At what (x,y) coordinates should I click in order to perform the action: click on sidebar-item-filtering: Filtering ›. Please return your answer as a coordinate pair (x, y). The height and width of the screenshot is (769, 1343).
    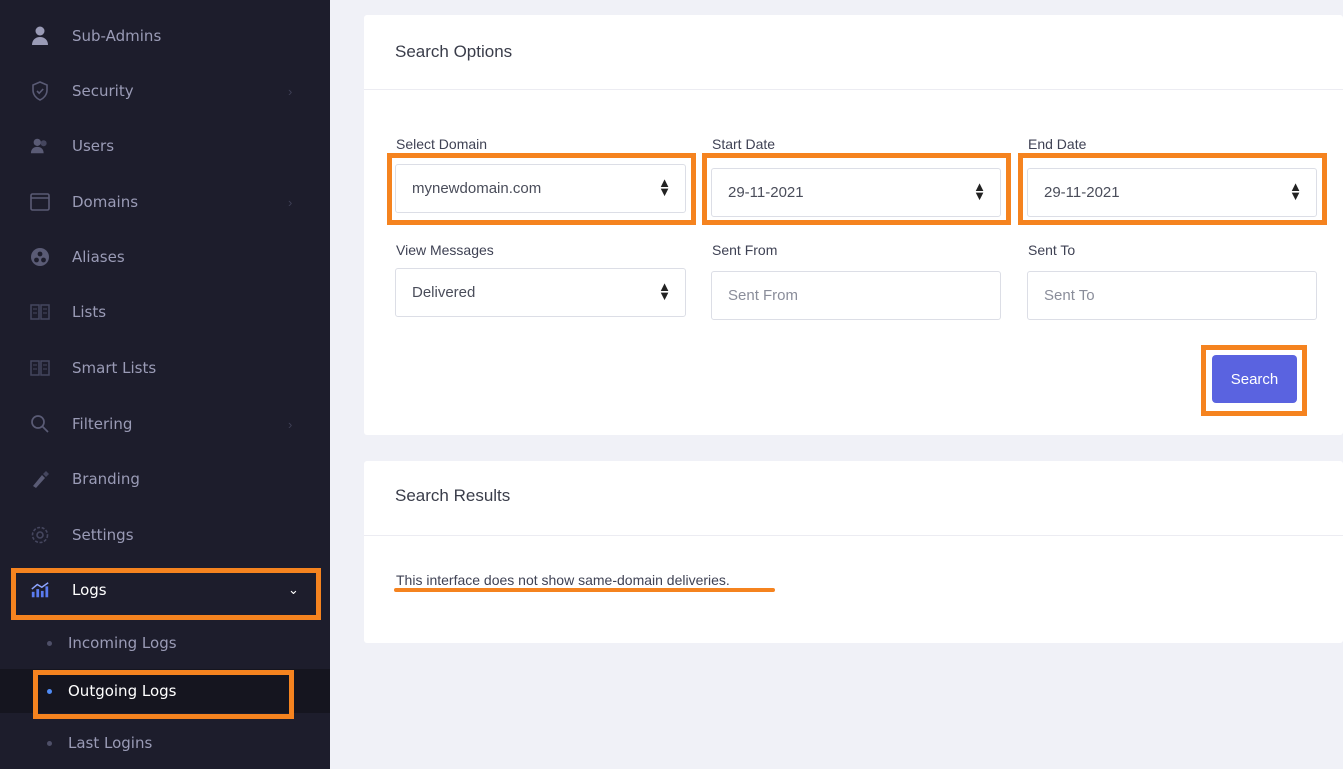
    Looking at the image, I should click on (165, 424).